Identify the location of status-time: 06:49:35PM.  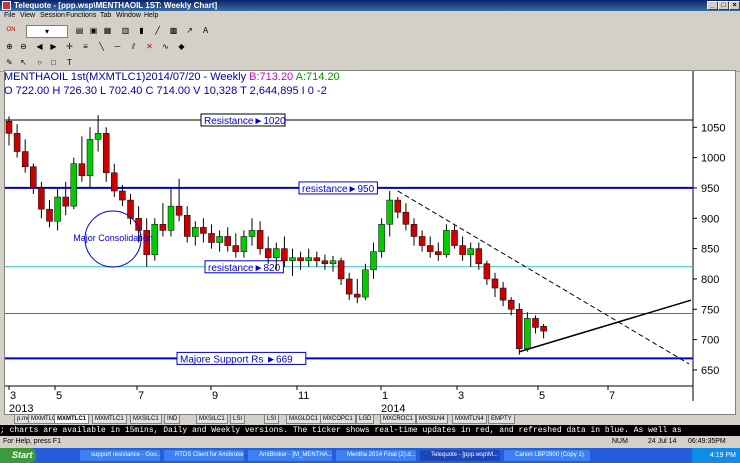
(707, 441).